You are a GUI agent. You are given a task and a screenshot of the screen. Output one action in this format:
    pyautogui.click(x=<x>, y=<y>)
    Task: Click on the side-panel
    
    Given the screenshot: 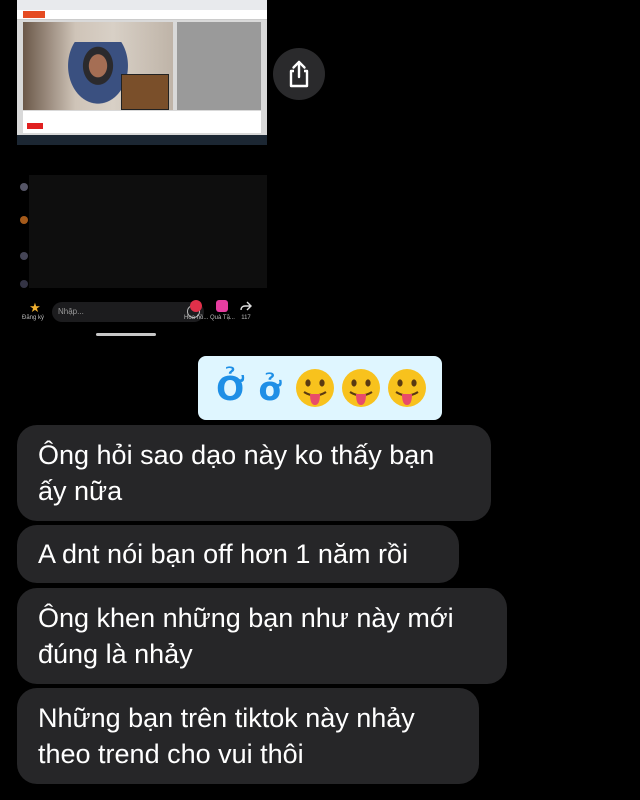 What is the action you would take?
    pyautogui.click(x=219, y=66)
    